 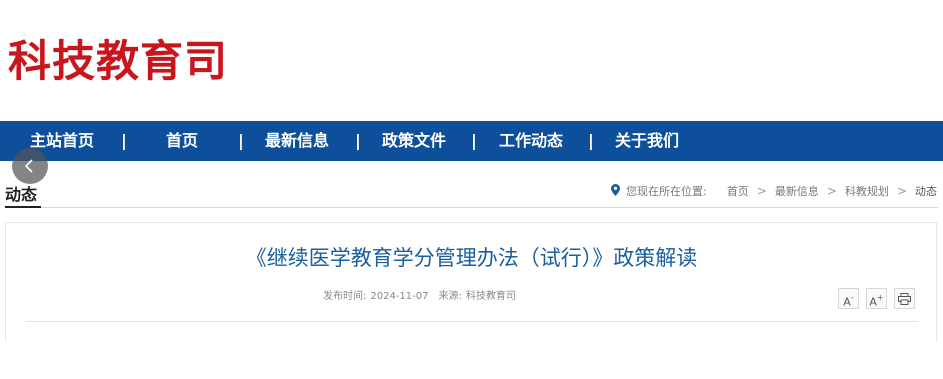 I want to click on main-navbar: 主站首页 | 首页 | 最新信息 | 政策文件 | 工作动态 | 关于我们, so click(x=471, y=141).